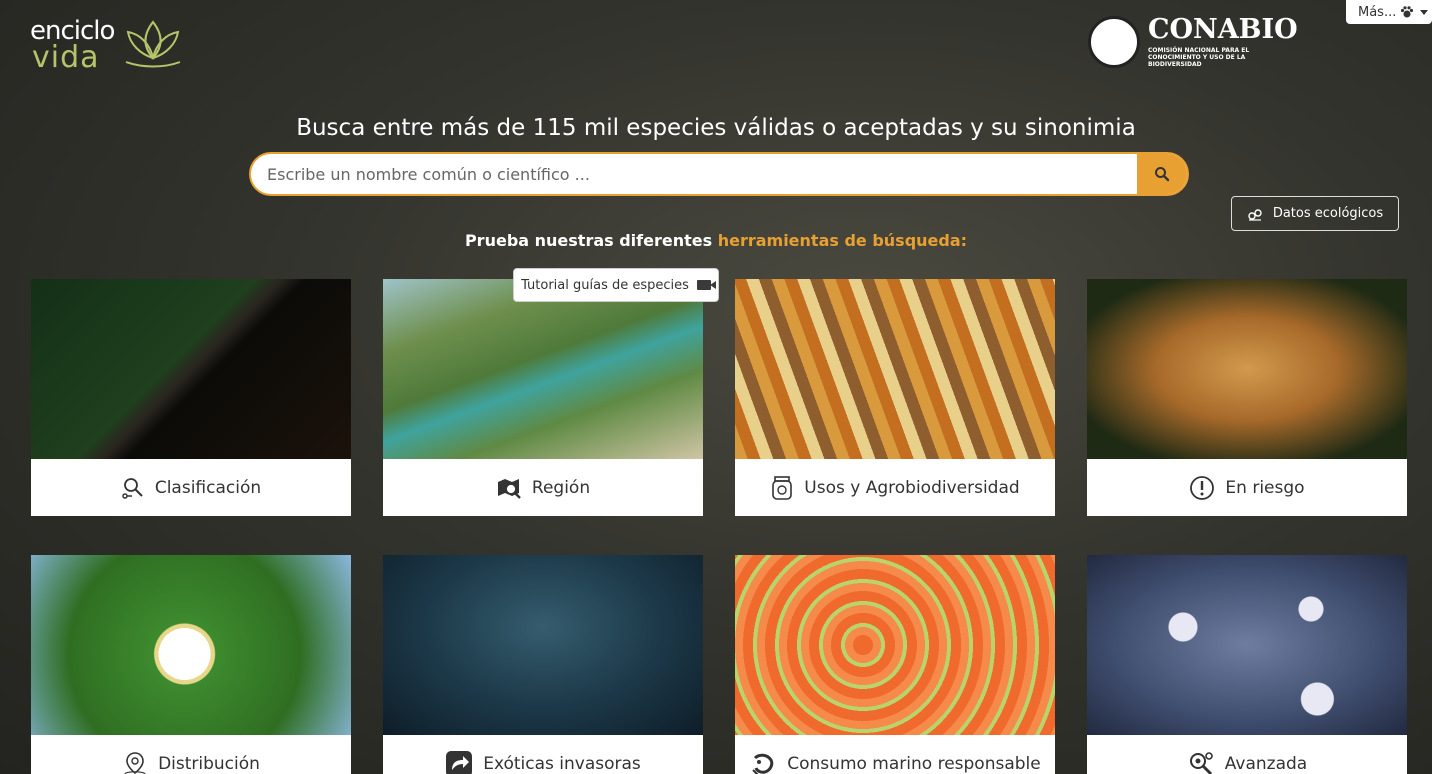 This screenshot has width=1432, height=774. What do you see at coordinates (1265, 487) in the screenshot?
I see `card-title: En riesgo` at bounding box center [1265, 487].